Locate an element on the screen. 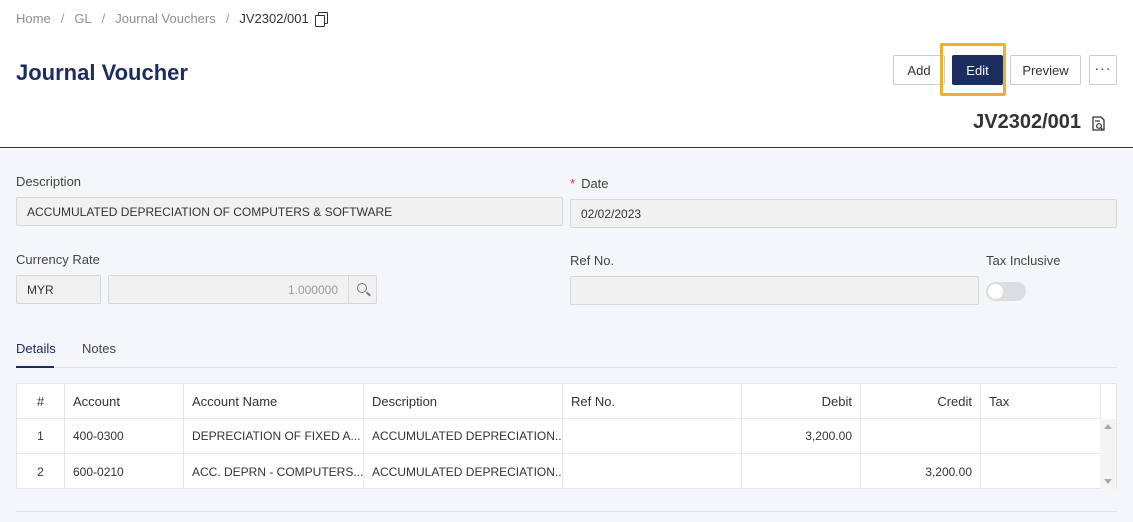 The image size is (1133, 522). document-number: JV2302/001 is located at coordinates (1027, 122).